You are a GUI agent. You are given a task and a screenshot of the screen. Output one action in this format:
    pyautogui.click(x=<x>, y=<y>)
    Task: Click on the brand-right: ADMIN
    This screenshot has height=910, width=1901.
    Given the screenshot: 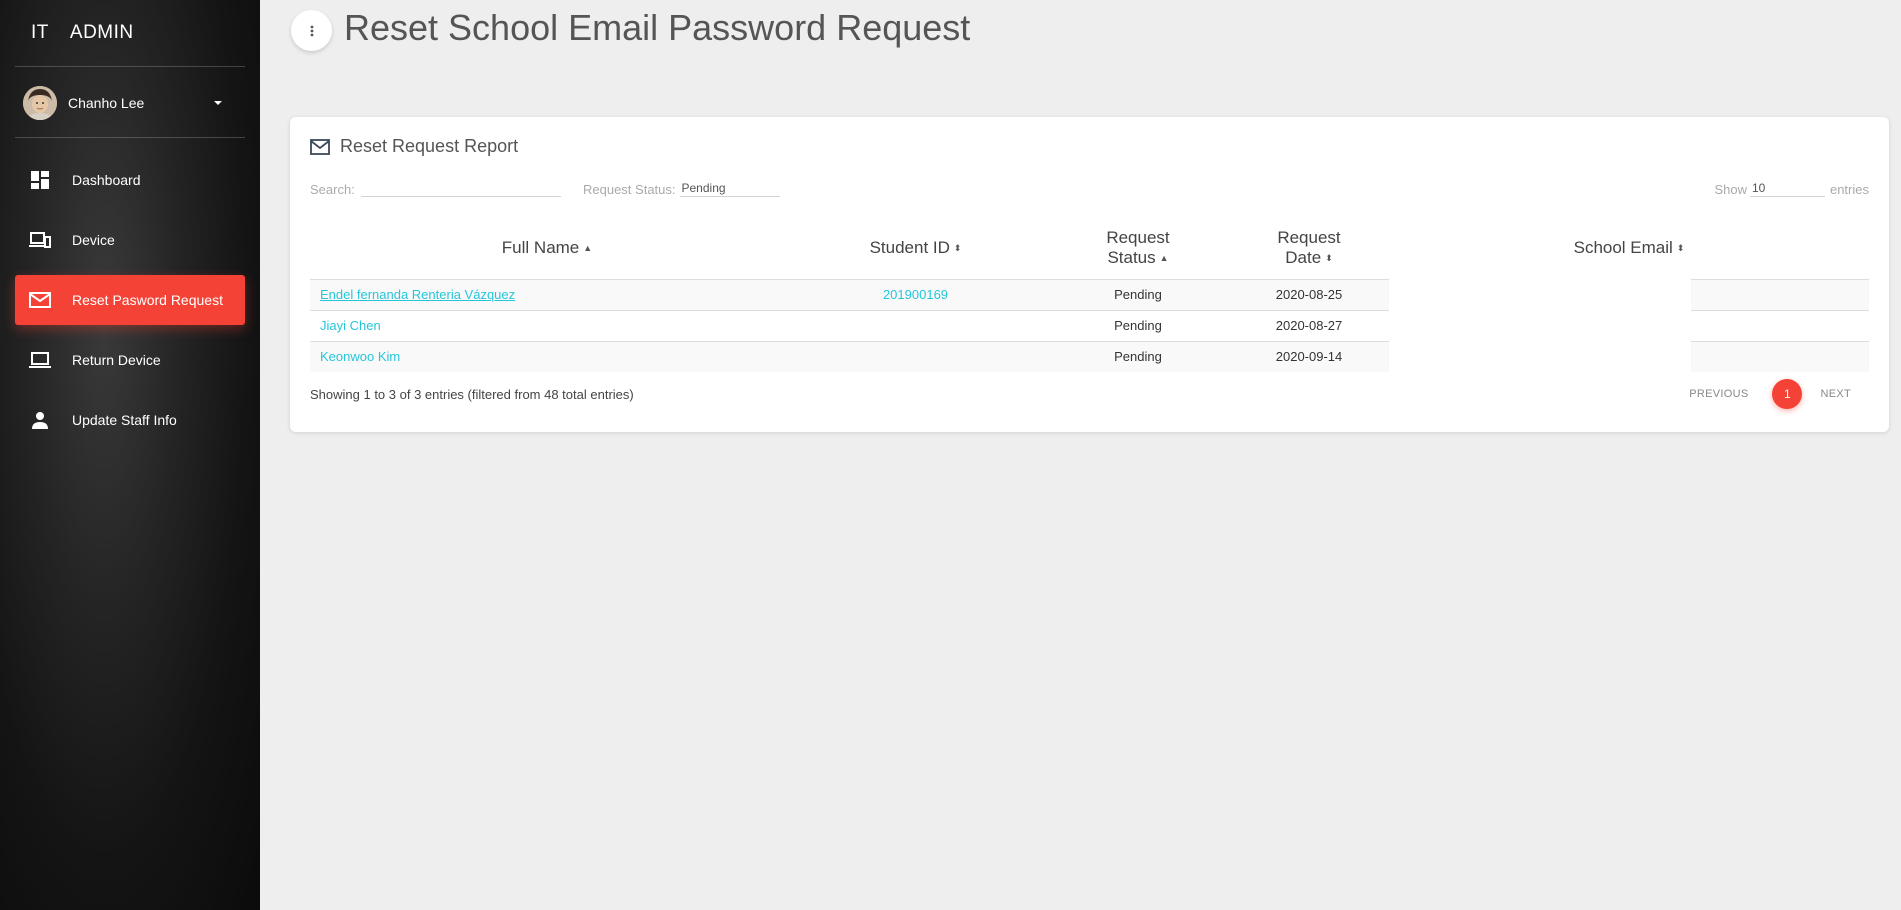 What is the action you would take?
    pyautogui.click(x=101, y=32)
    